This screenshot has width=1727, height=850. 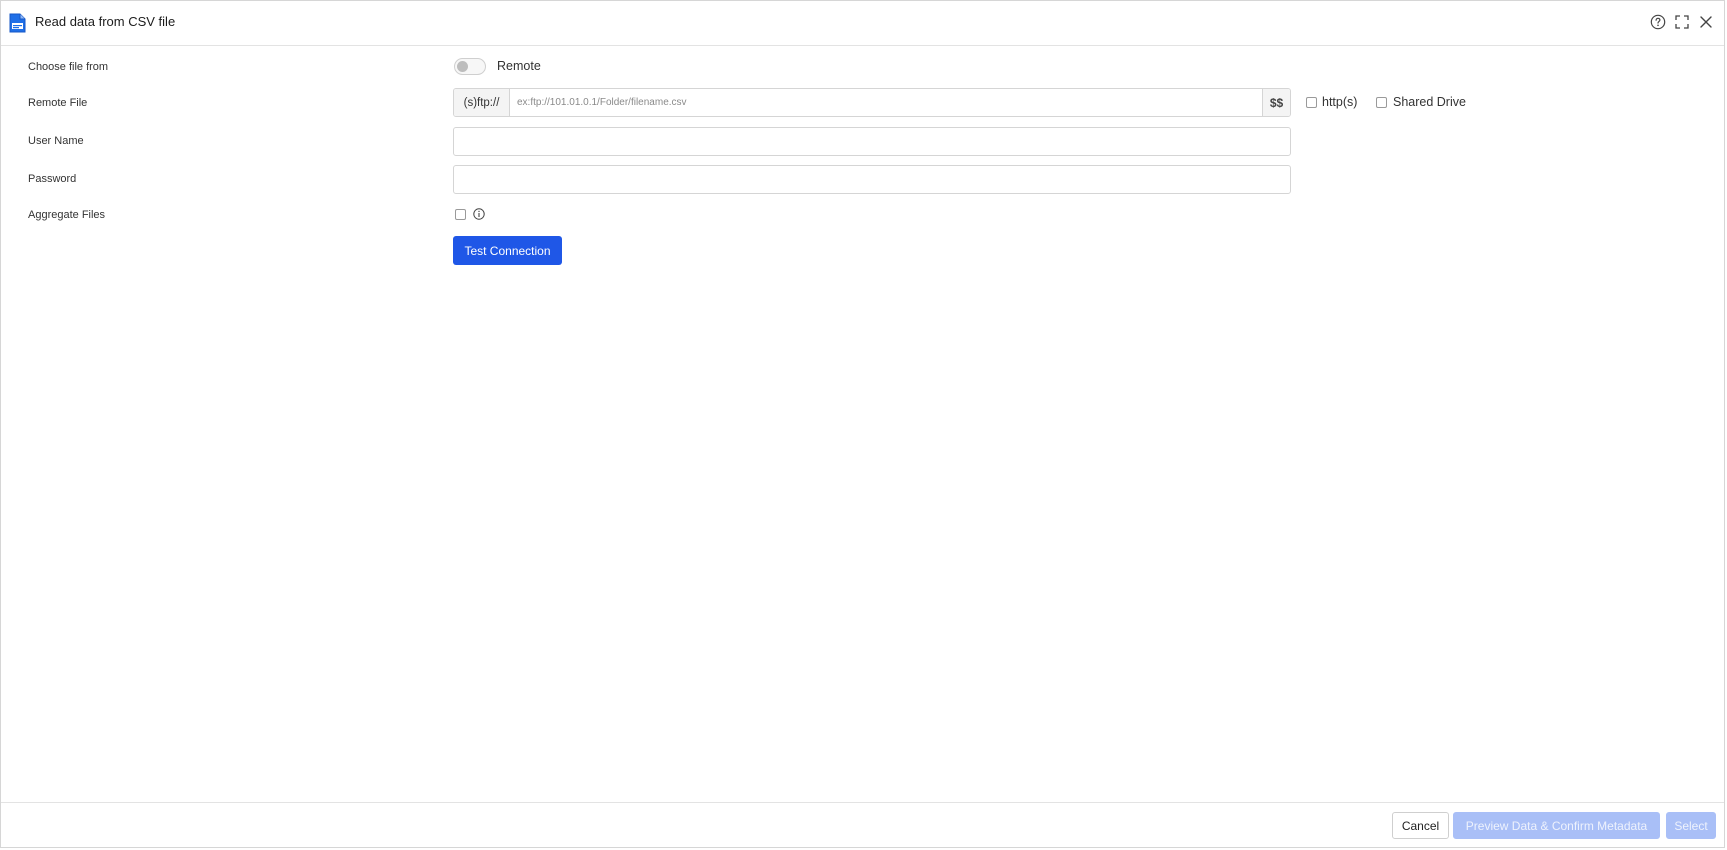 I want to click on remote-toggle, so click(x=470, y=66).